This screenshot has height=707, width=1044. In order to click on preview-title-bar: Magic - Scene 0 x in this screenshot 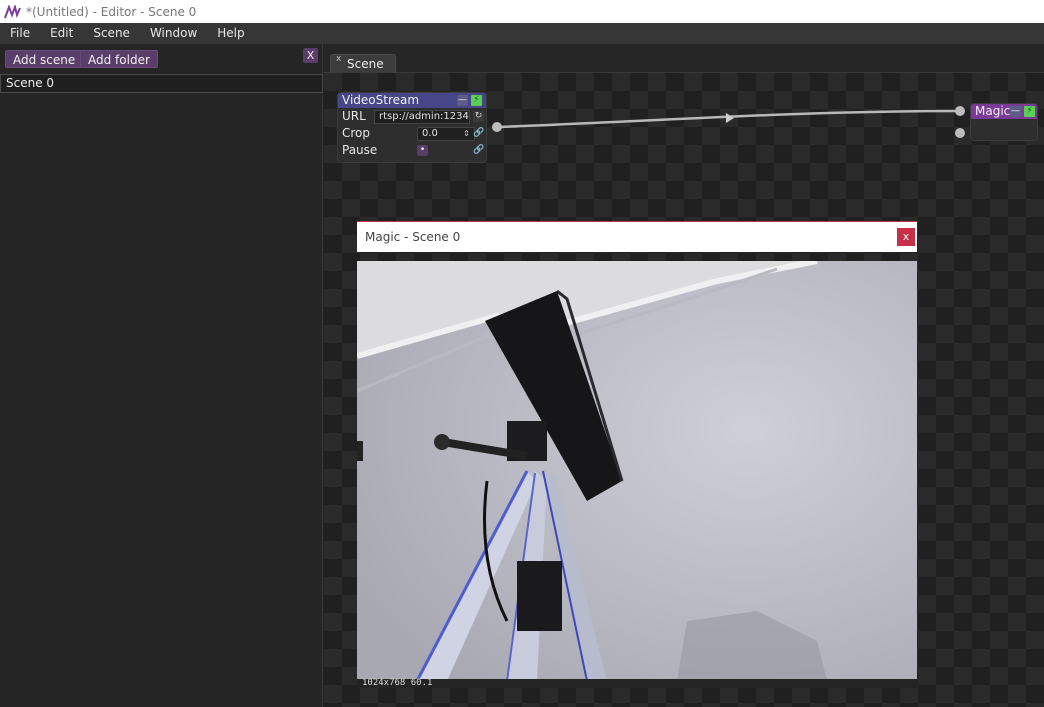, I will do `click(637, 237)`.